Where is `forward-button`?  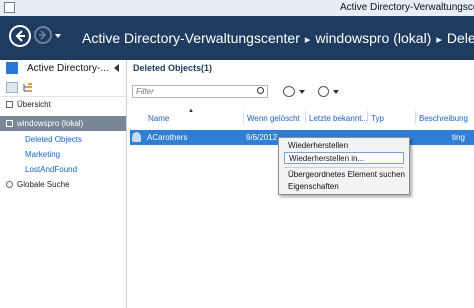 forward-button is located at coordinates (43, 35).